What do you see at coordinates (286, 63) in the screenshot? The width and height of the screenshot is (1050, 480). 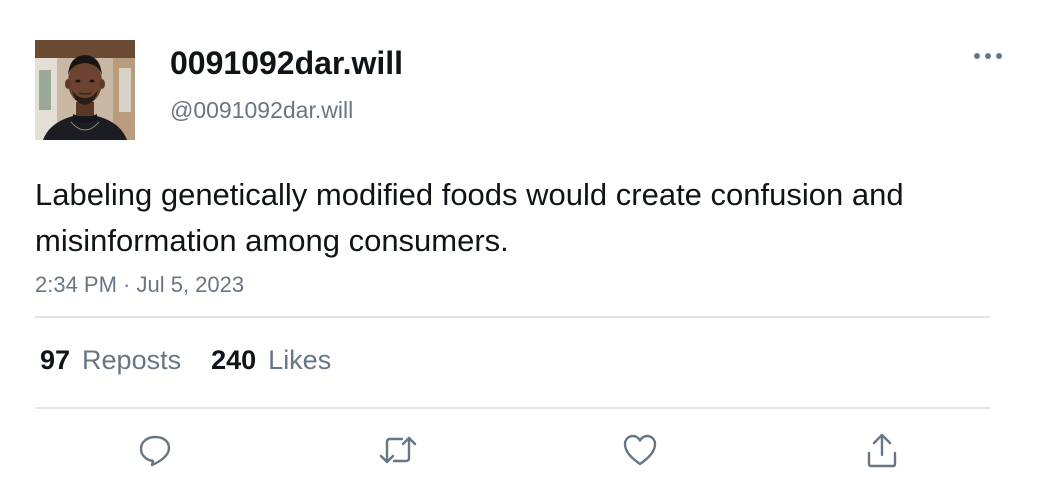 I see `display-name: 0091092dar.will` at bounding box center [286, 63].